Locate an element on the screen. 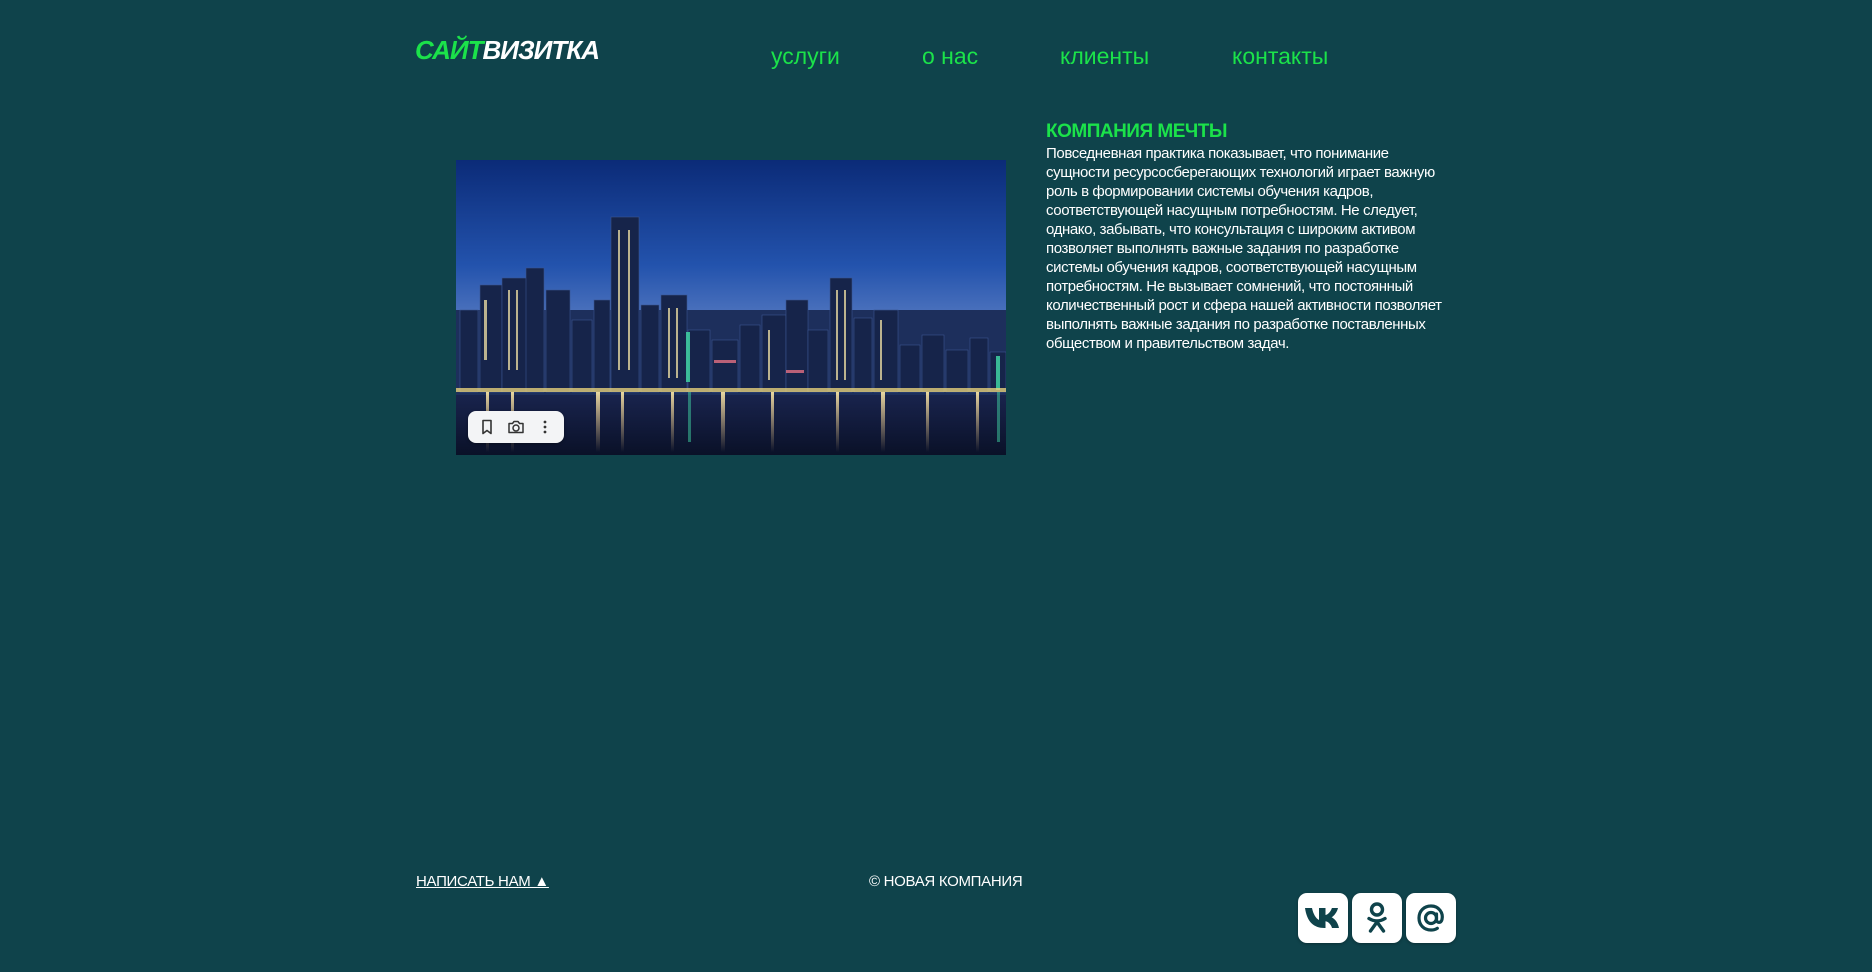 This screenshot has width=1872, height=972. nav-item-clients: клиенты is located at coordinates (1104, 56).